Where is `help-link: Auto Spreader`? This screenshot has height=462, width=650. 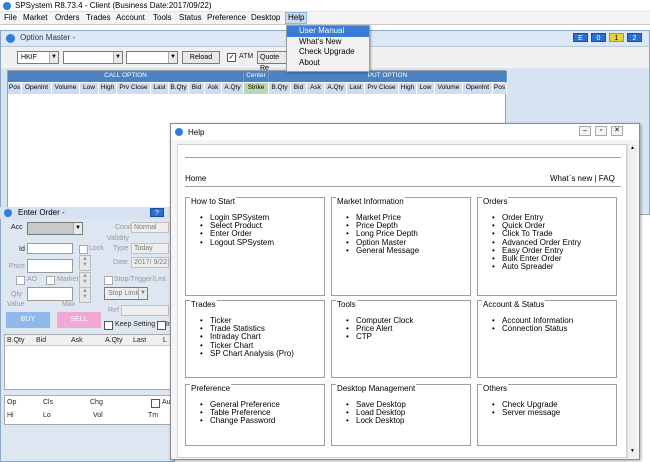
help-link: Auto Spreader is located at coordinates (534, 267).